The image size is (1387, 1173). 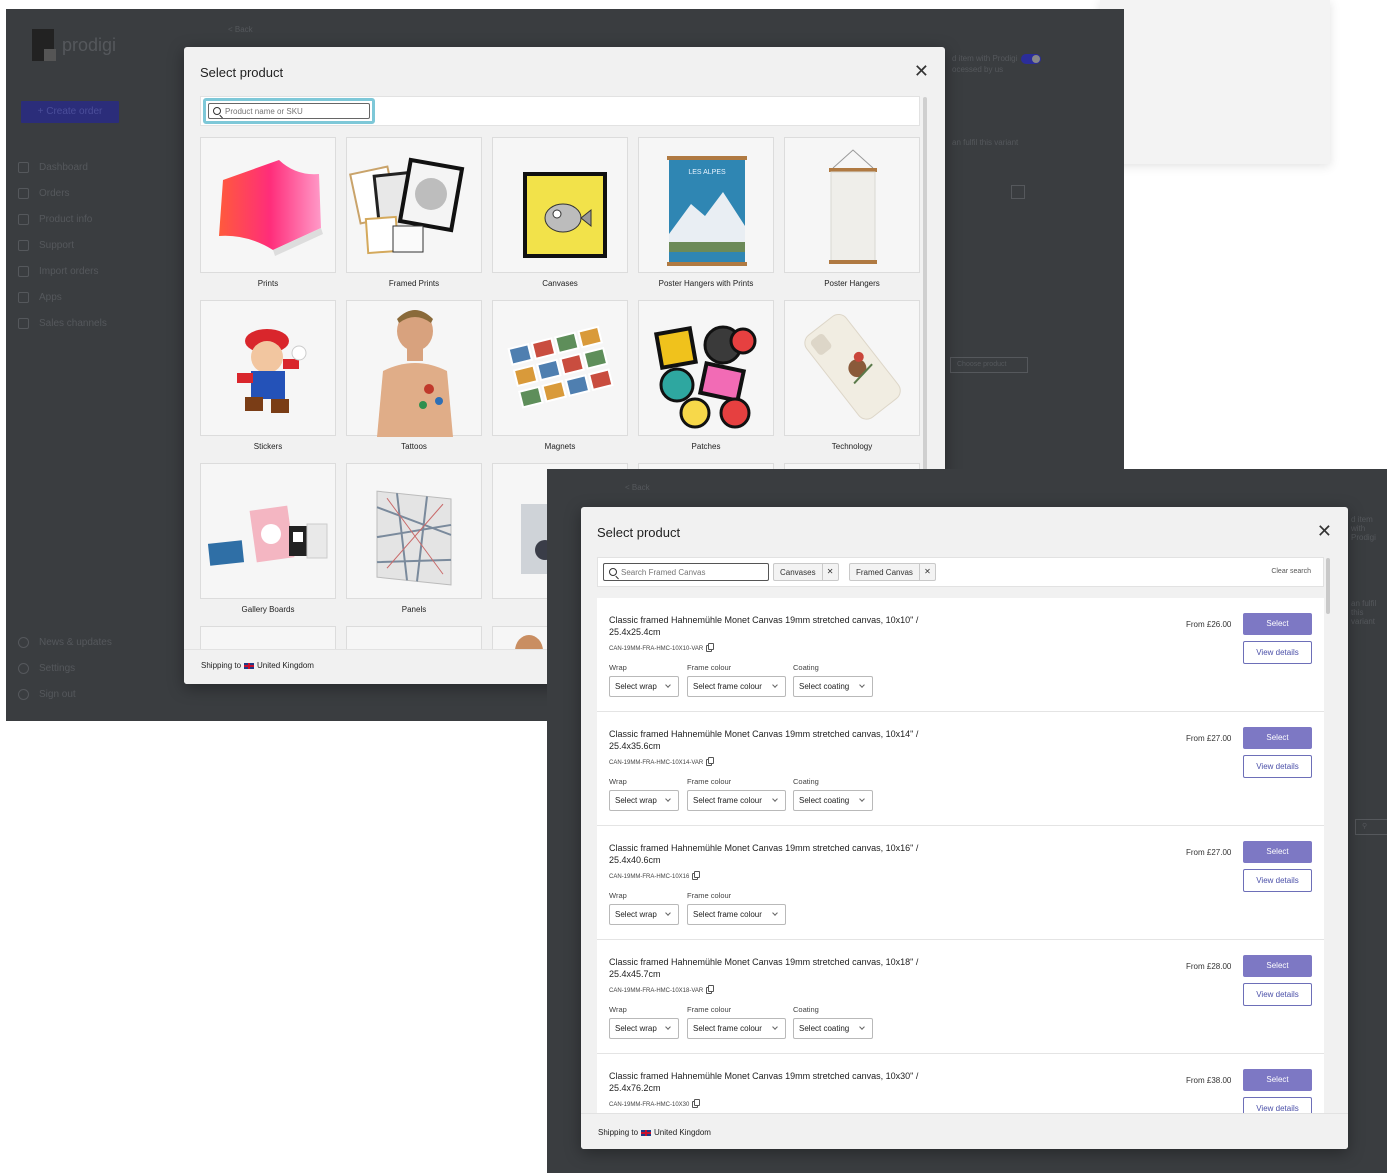 I want to click on category-tile-stickers, so click(x=268, y=368).